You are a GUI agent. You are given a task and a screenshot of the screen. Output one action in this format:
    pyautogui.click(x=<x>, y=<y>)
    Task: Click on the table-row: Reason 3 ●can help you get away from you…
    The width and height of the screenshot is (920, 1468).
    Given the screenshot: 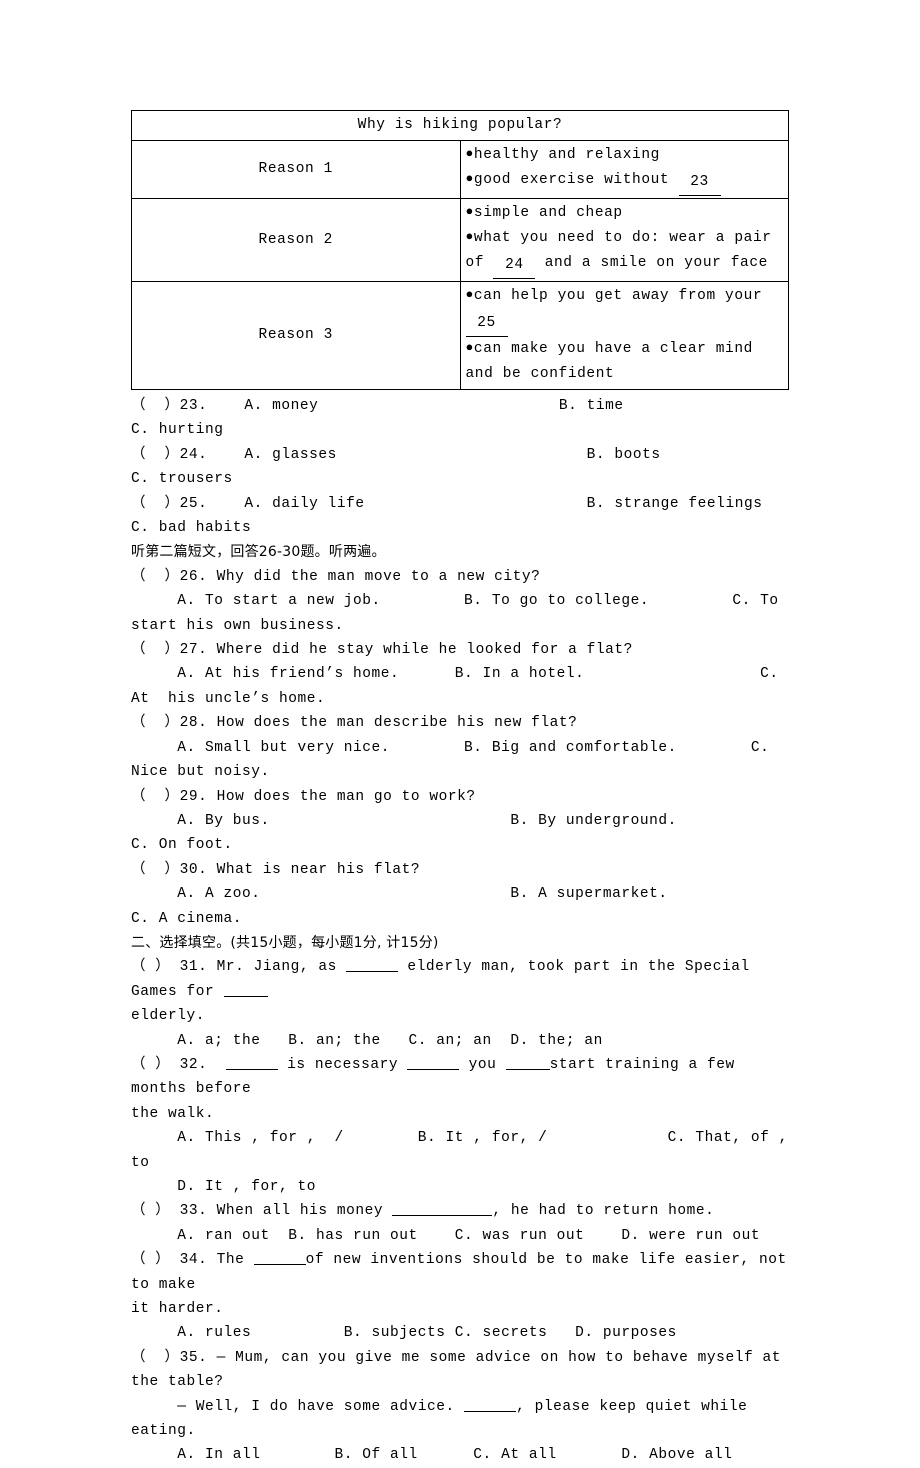 What is the action you would take?
    pyautogui.click(x=460, y=335)
    